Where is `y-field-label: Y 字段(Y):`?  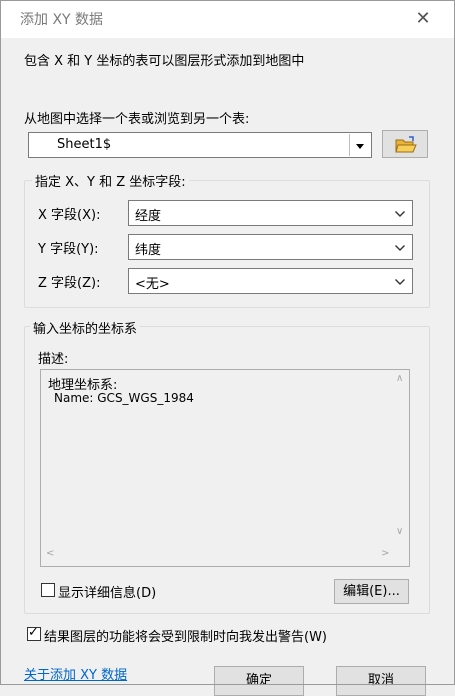 y-field-label: Y 字段(Y): is located at coordinates (68, 249).